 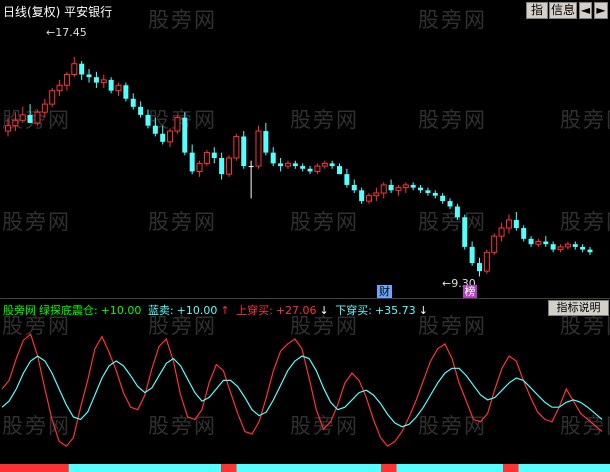 What do you see at coordinates (305, 468) in the screenshot?
I see `signal-strip` at bounding box center [305, 468].